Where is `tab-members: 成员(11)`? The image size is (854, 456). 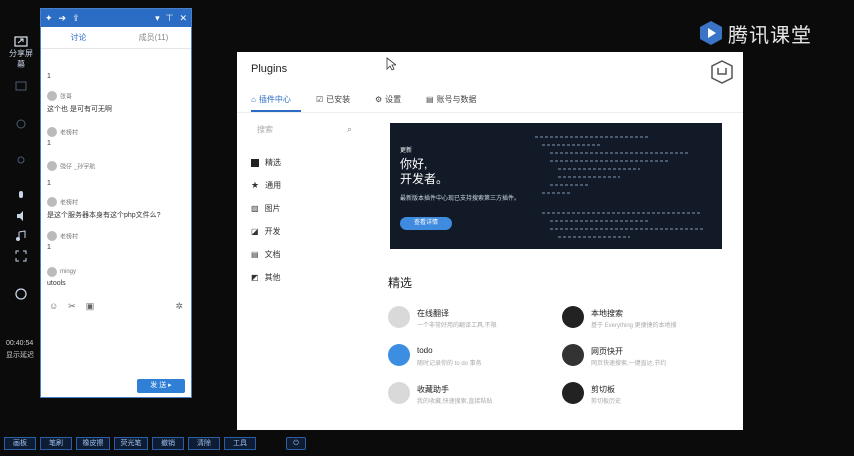 tab-members: 成员(11) is located at coordinates (153, 37).